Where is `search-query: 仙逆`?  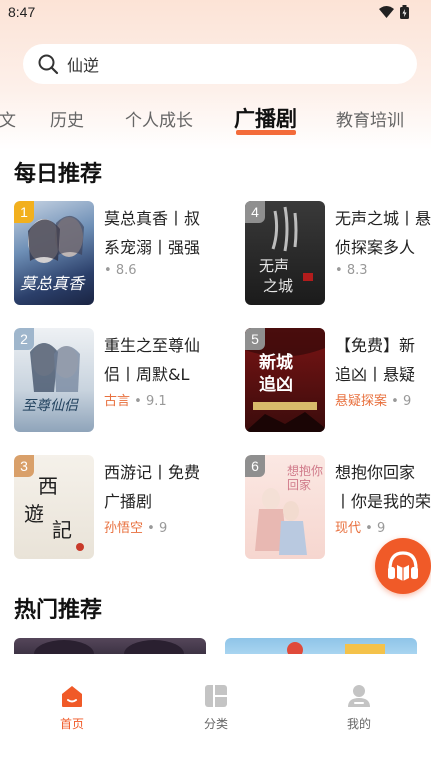 search-query: 仙逆 is located at coordinates (83, 65).